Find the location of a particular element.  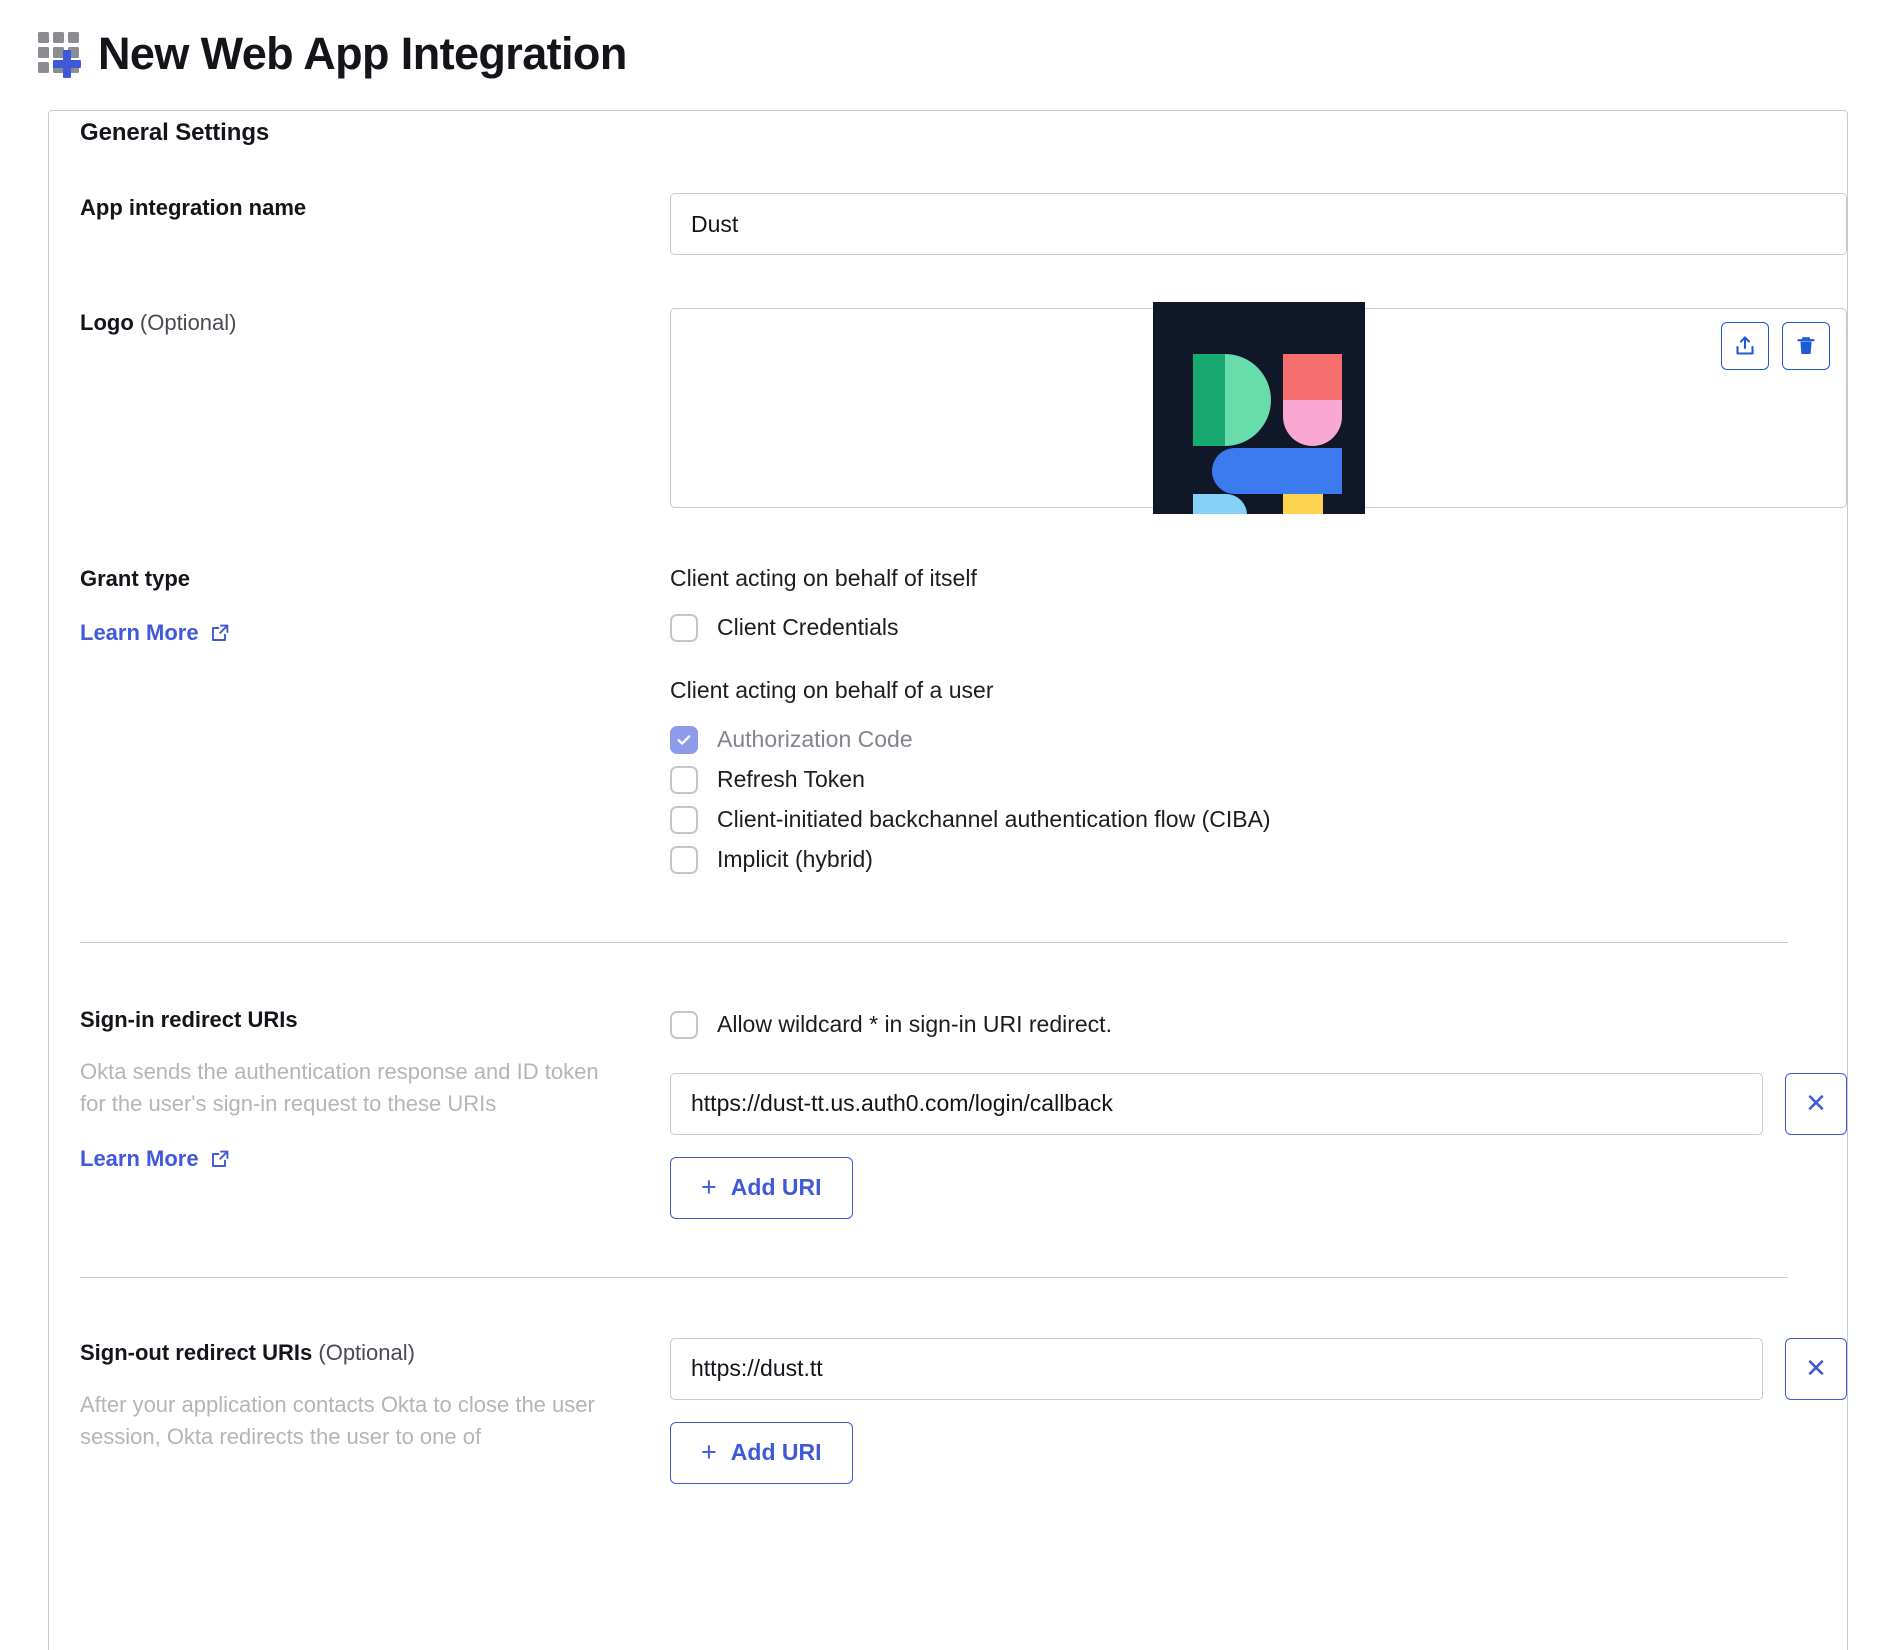

client-credentials-label: Client Credentials is located at coordinates (808, 627).